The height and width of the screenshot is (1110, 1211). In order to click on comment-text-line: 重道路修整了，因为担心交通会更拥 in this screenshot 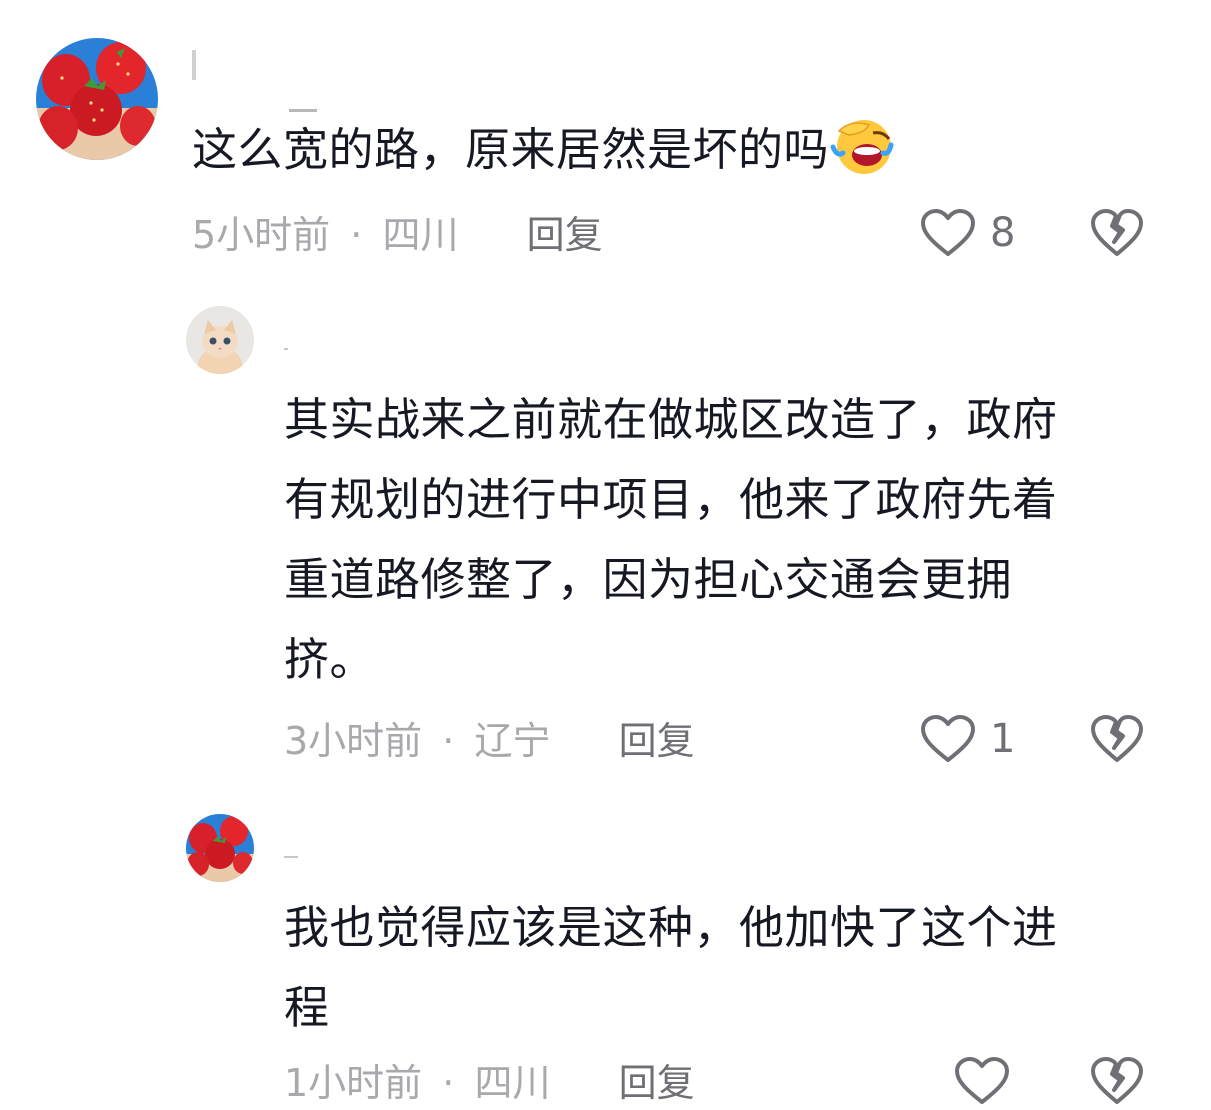, I will do `click(648, 579)`.